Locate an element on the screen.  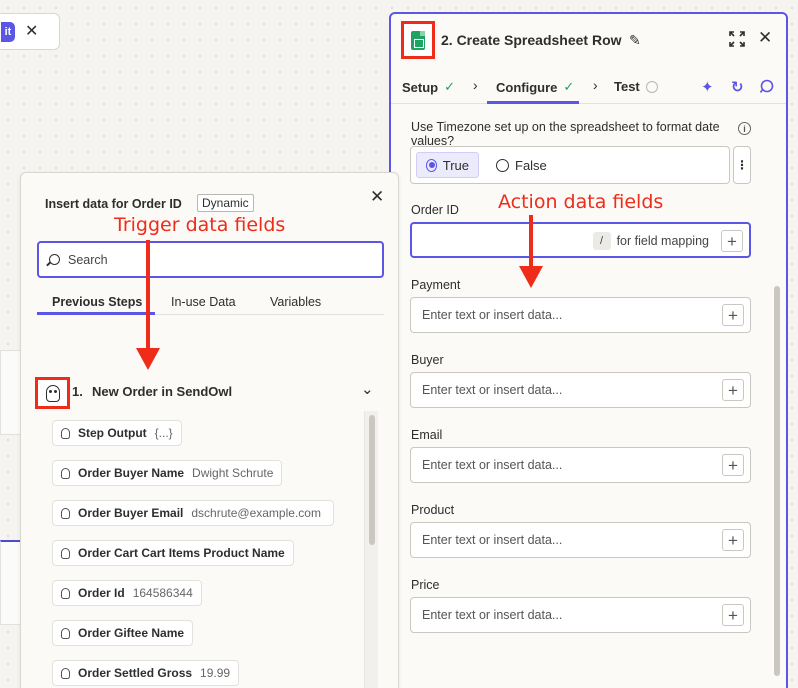
annotation-arrow-action is located at coordinates (531, 241).